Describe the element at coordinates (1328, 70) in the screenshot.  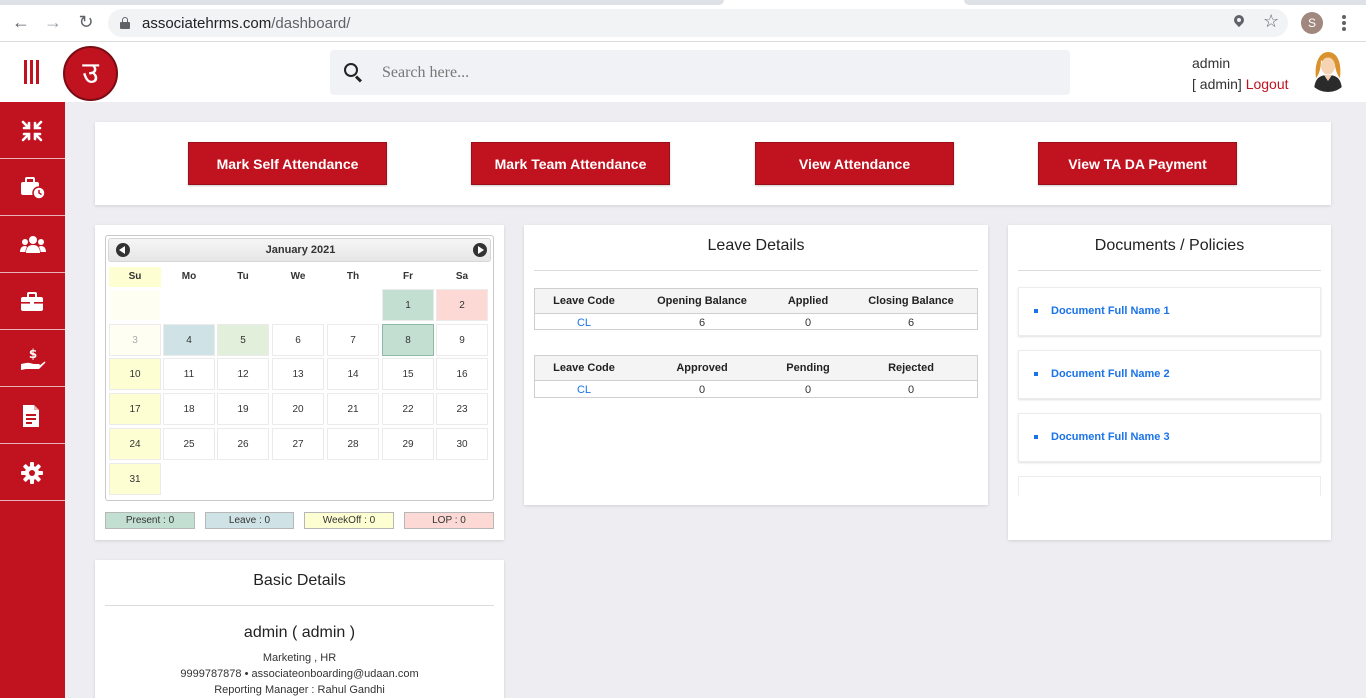
I see `user-avatar` at that location.